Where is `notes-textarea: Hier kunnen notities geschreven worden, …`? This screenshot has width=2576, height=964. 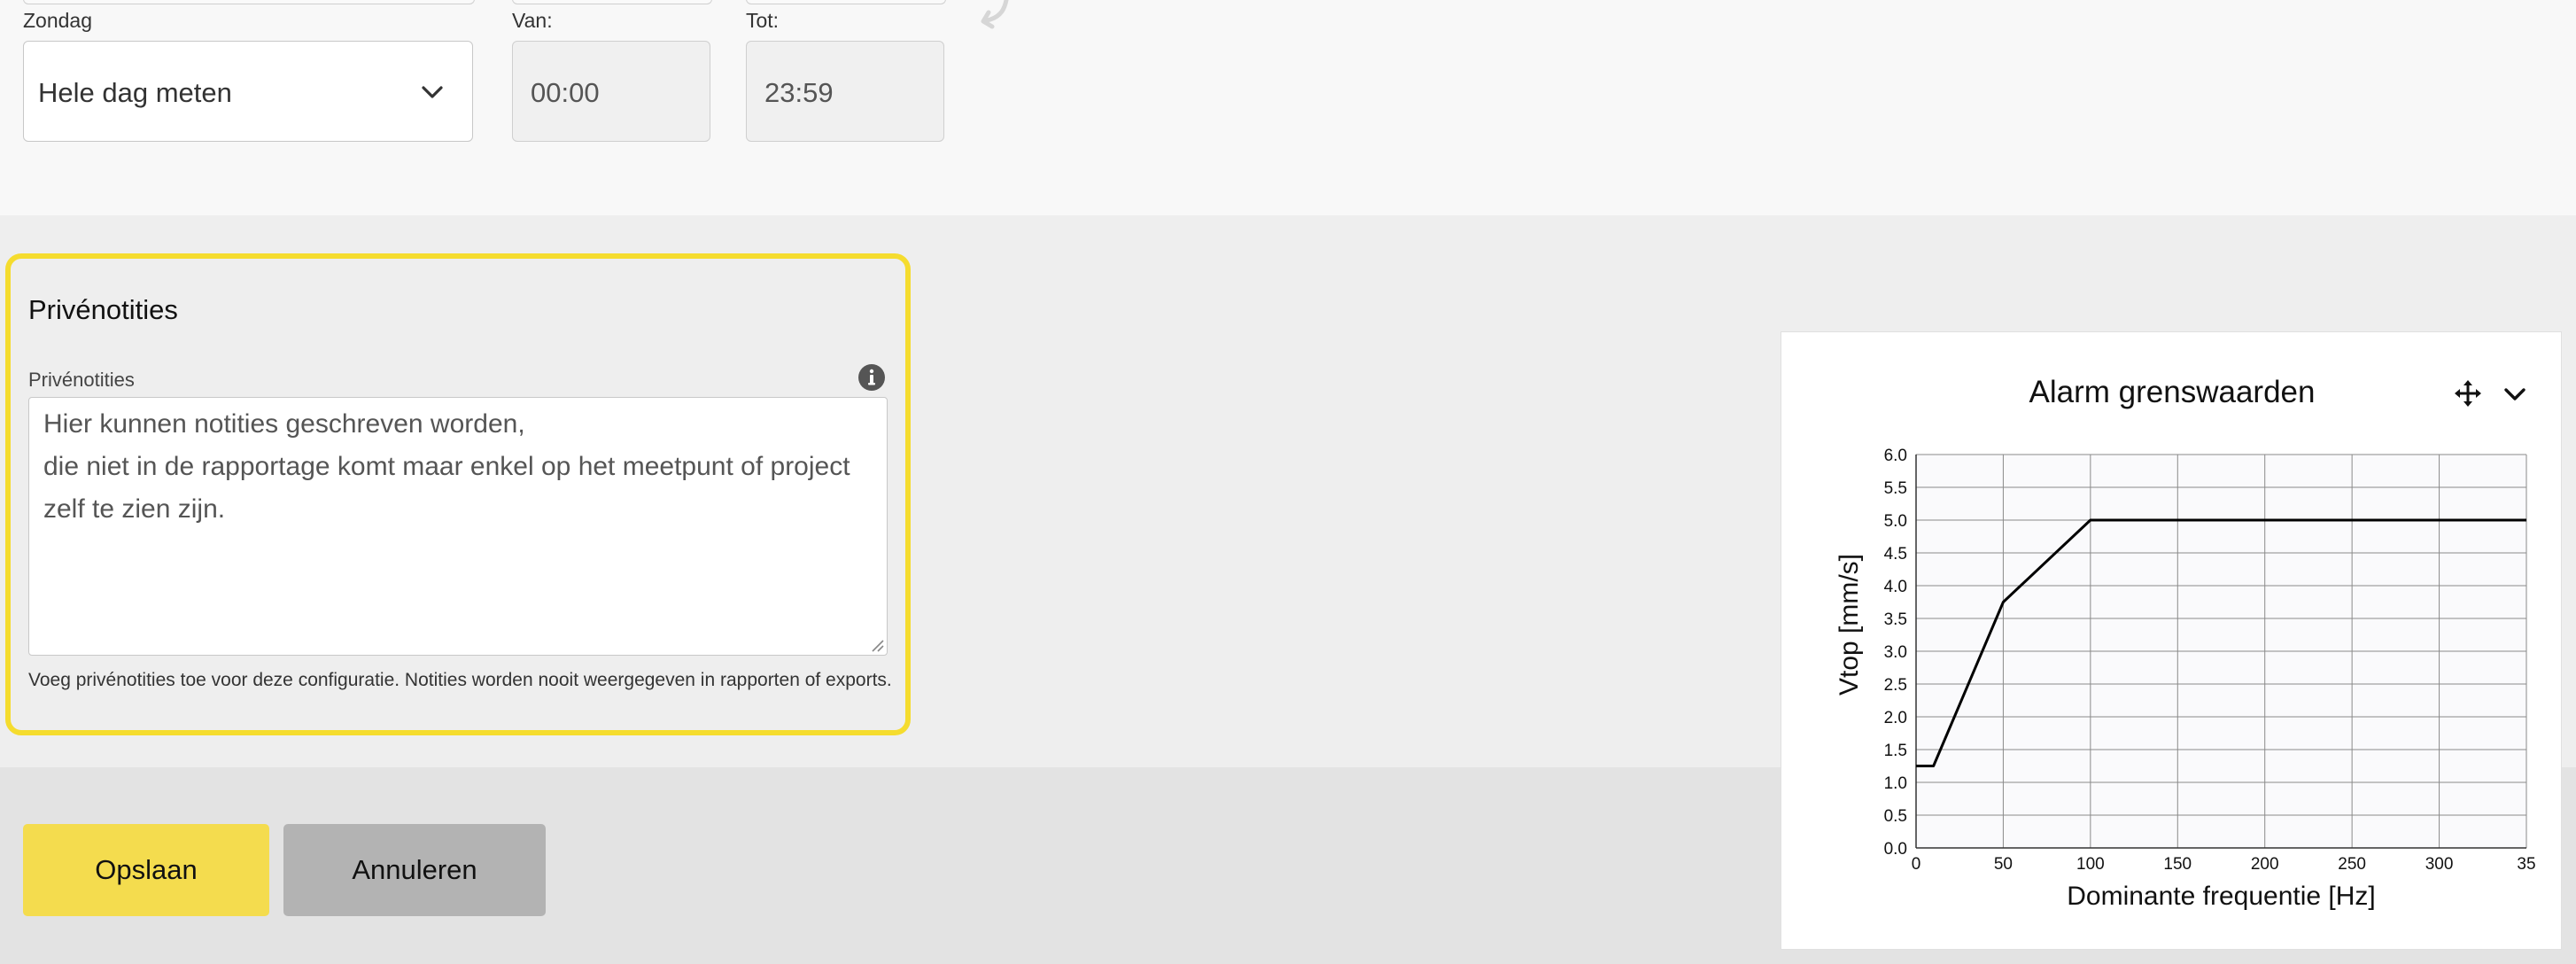 notes-textarea: Hier kunnen notities geschreven worden, … is located at coordinates (458, 526).